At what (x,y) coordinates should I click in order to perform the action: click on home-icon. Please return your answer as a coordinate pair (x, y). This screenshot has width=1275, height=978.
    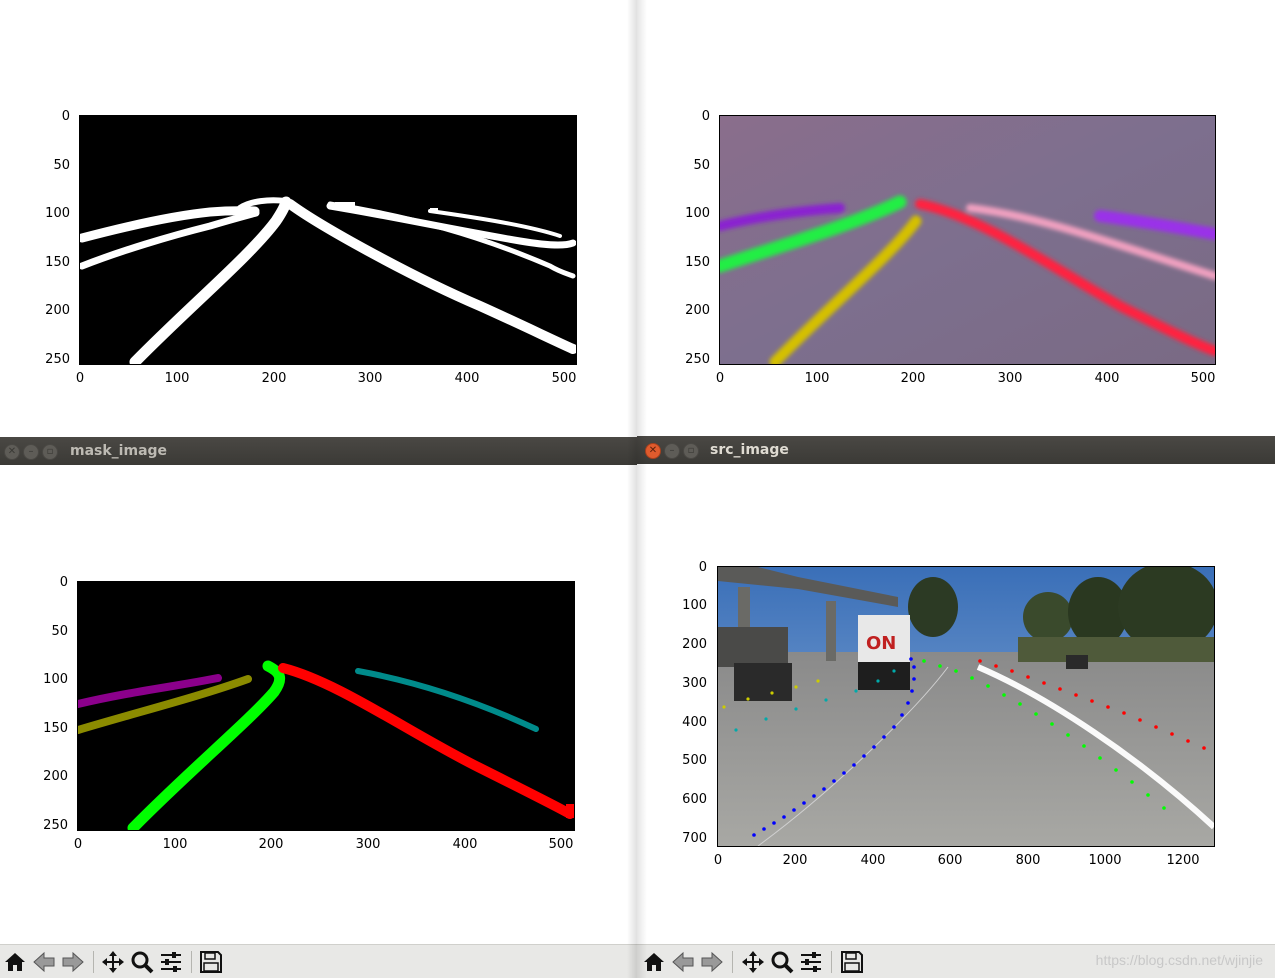
    Looking at the image, I should click on (15, 962).